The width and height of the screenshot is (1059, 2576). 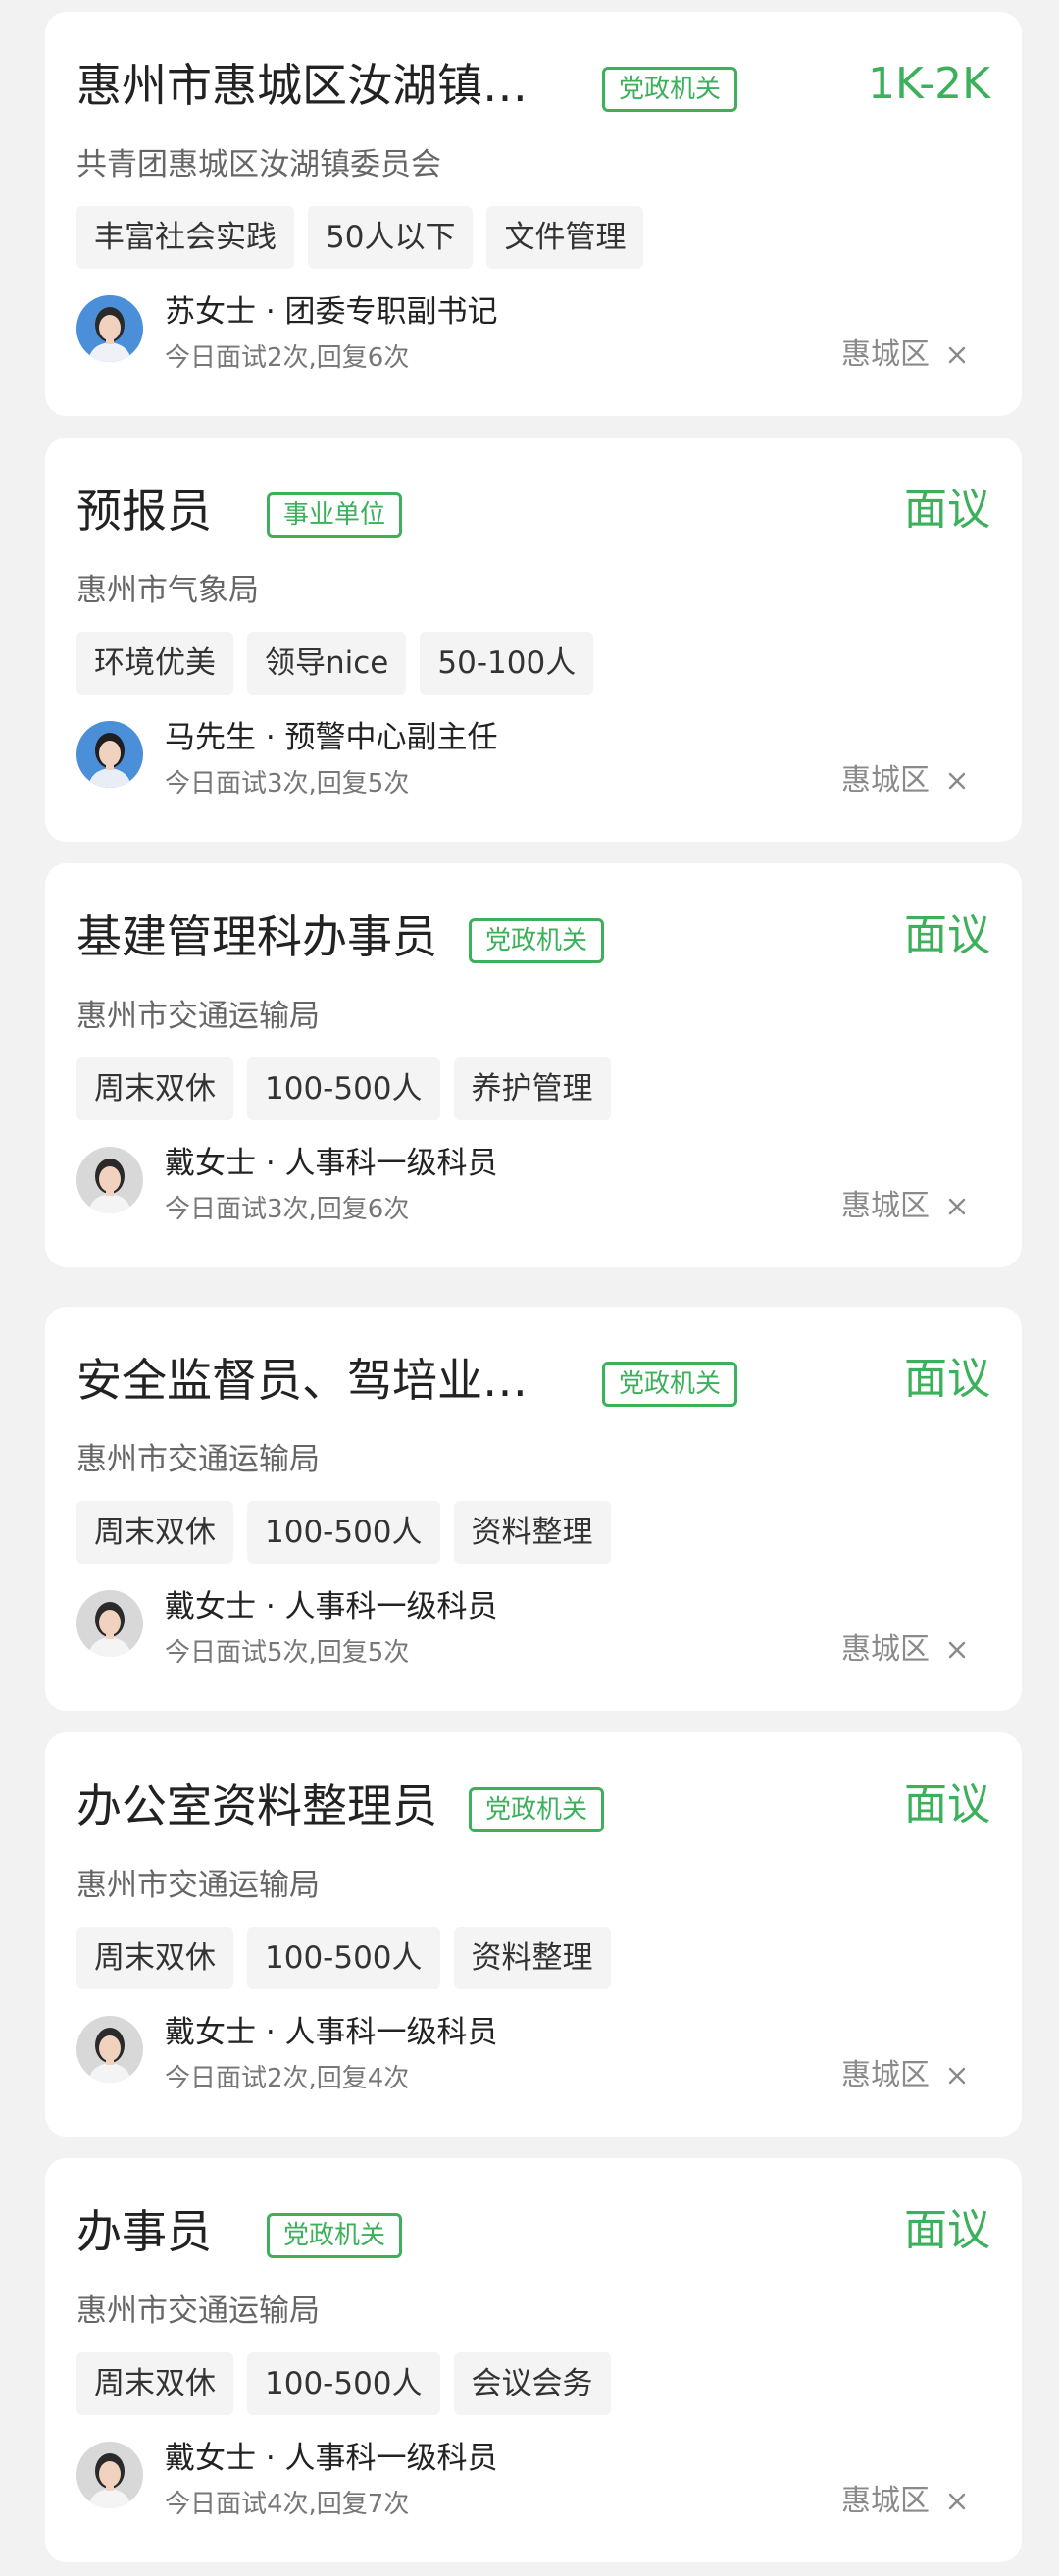 I want to click on recruiter-info: 苏女士 · 团委专职副书记, so click(x=331, y=312).